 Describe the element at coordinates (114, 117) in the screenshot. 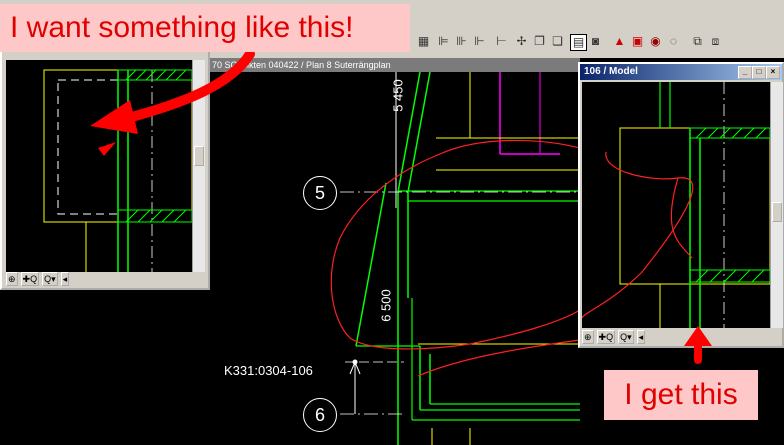

I see `left-arrowhead-icon` at that location.